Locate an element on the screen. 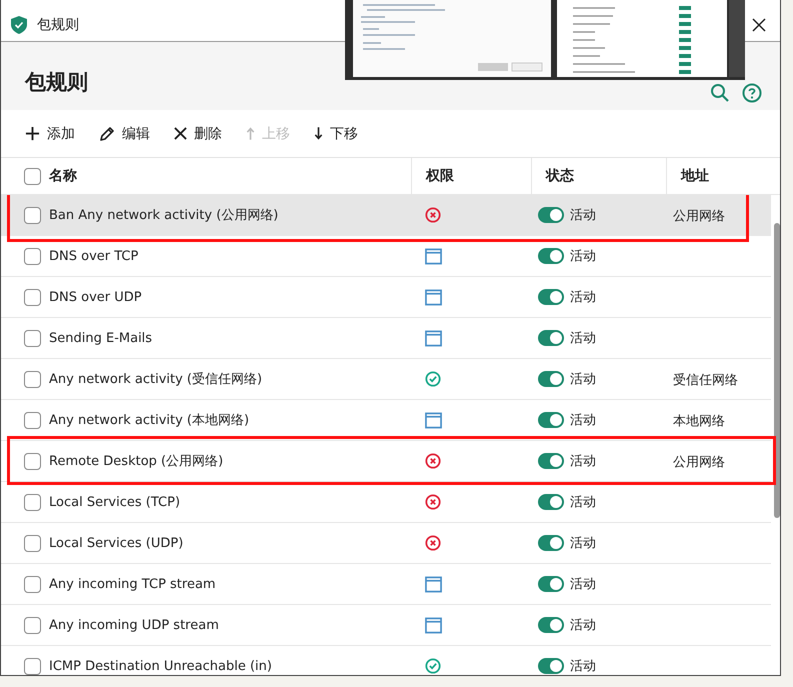 The height and width of the screenshot is (687, 793). table-row: DNS over TCP 活动 is located at coordinates (386, 256).